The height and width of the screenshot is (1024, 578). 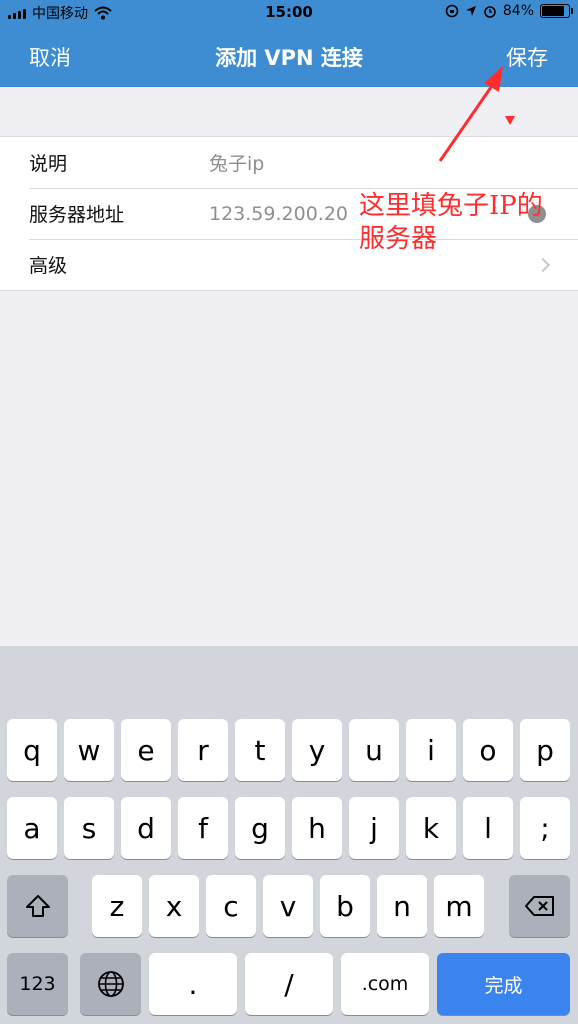 I want to click on status-right: 84%, so click(x=509, y=11).